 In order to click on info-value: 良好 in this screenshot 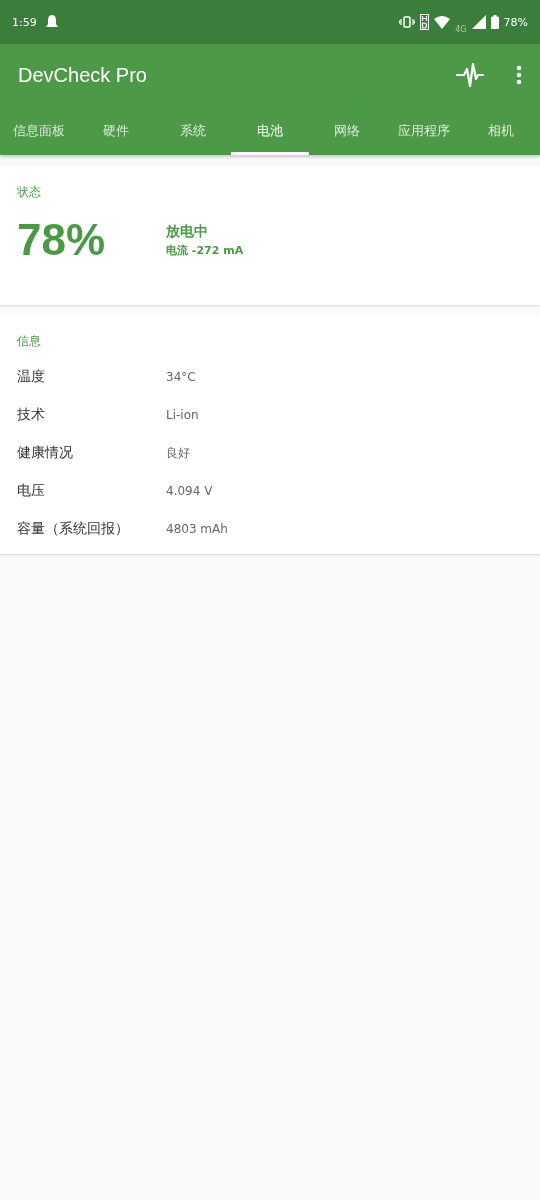, I will do `click(178, 453)`.